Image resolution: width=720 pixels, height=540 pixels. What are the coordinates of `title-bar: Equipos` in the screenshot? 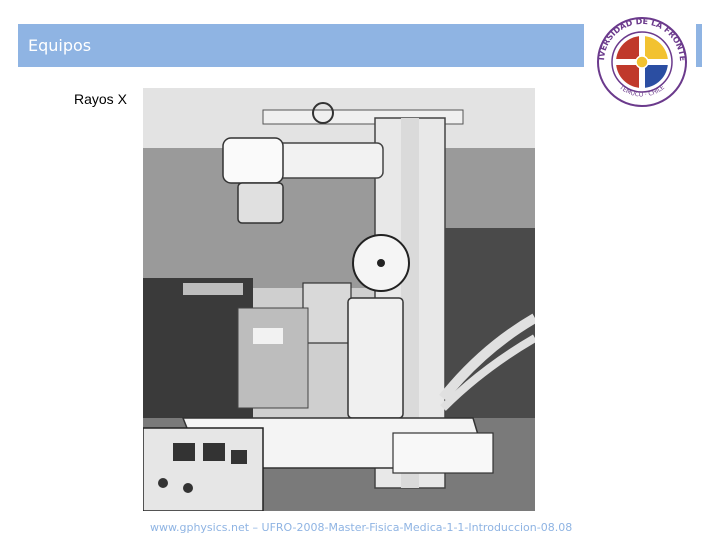 It's located at (301, 45).